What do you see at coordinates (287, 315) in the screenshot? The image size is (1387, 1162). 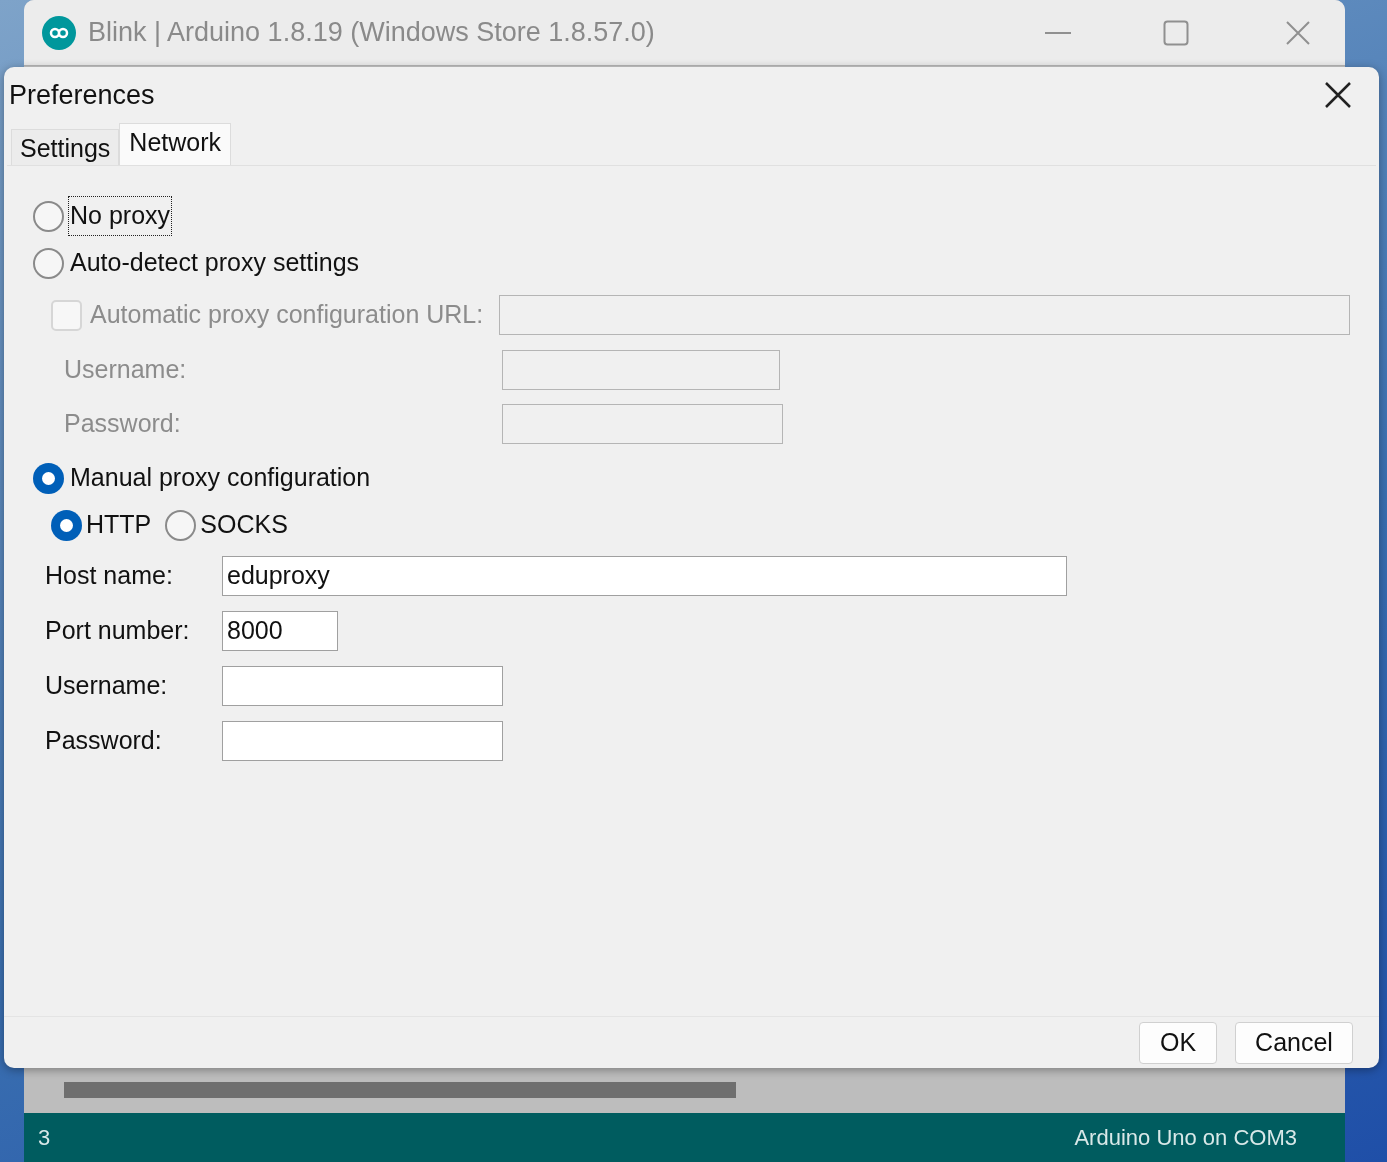 I see `checkbox-label: Automatic proxy configuration URL:` at bounding box center [287, 315].